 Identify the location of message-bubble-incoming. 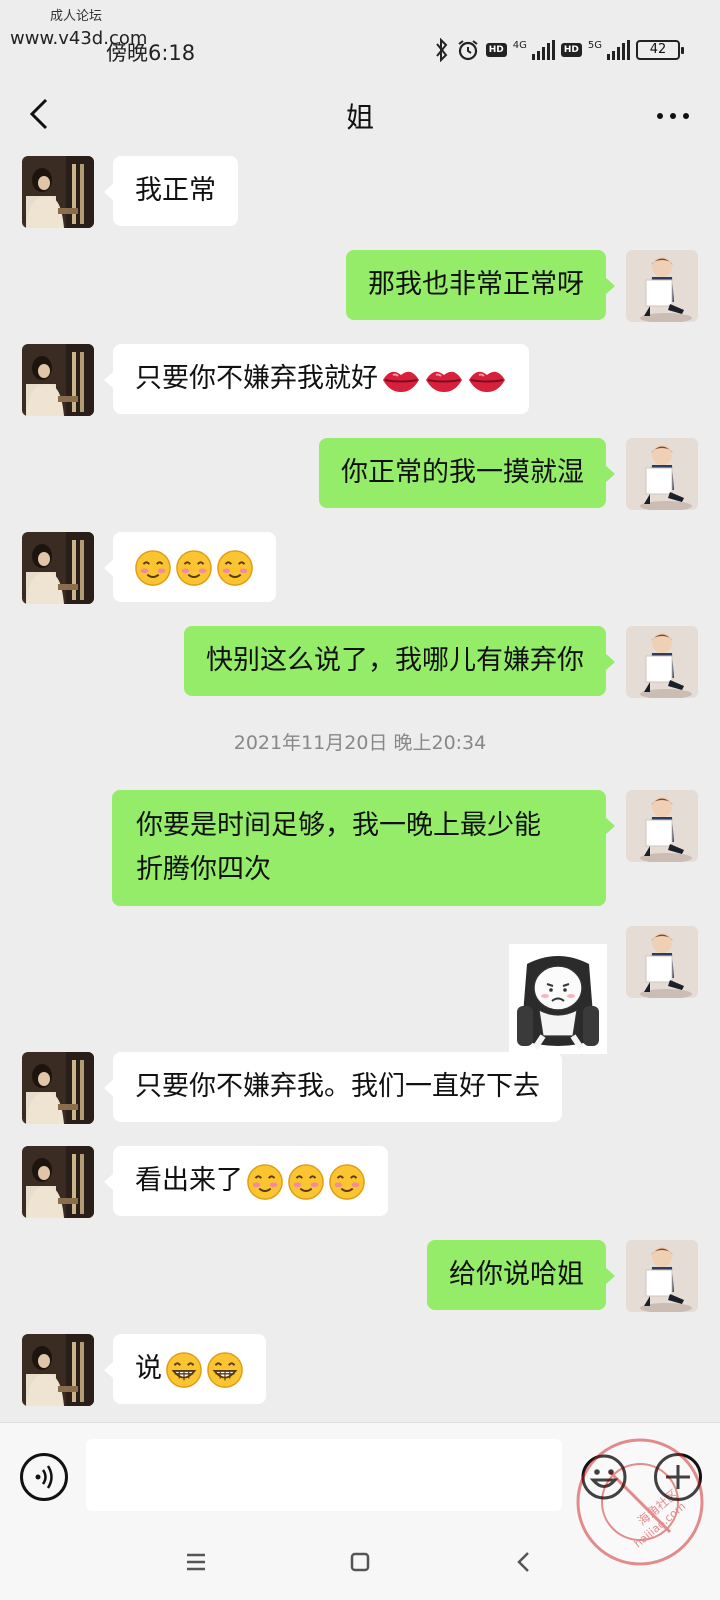
(190, 567).